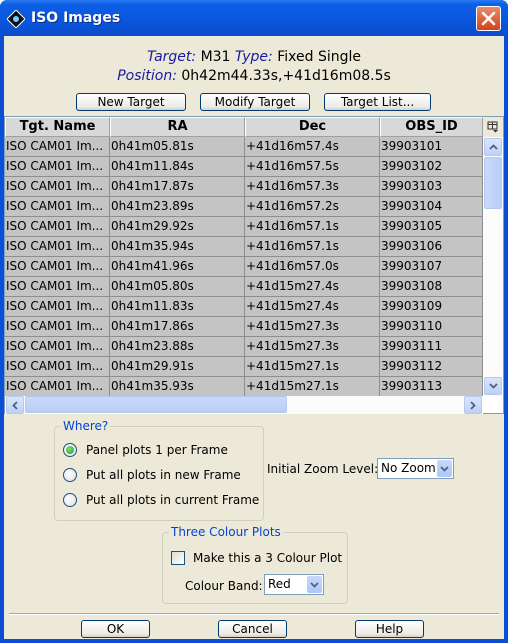  What do you see at coordinates (431, 266) in the screenshot?
I see `cell-obs-id: 39903107` at bounding box center [431, 266].